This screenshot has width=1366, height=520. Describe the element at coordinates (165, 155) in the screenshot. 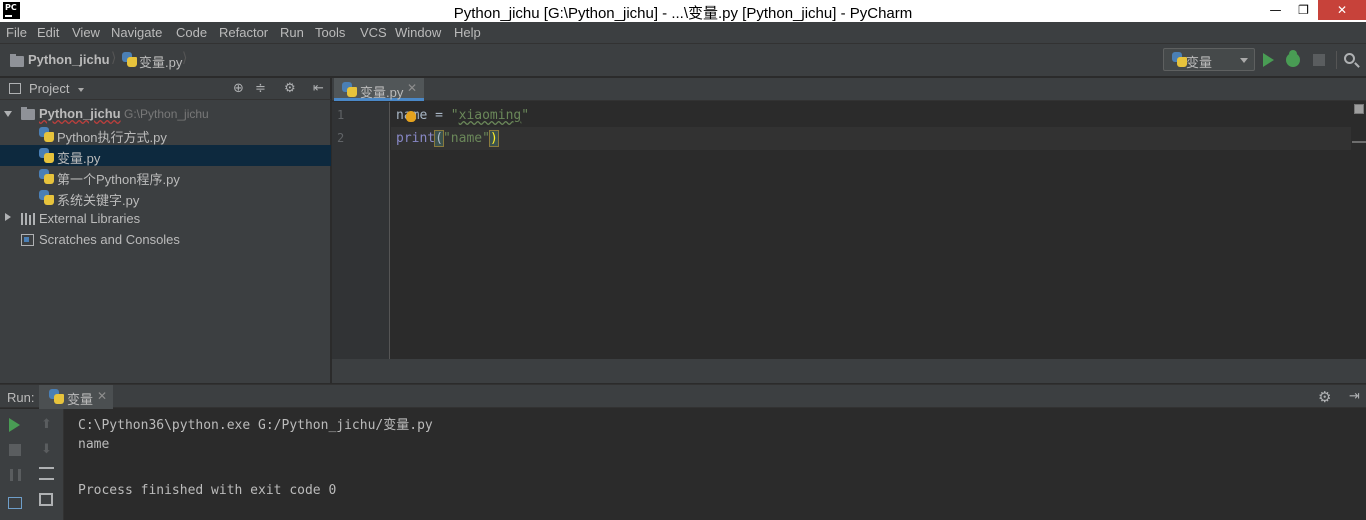

I see `tree-file-item-selected: 变量.py` at that location.